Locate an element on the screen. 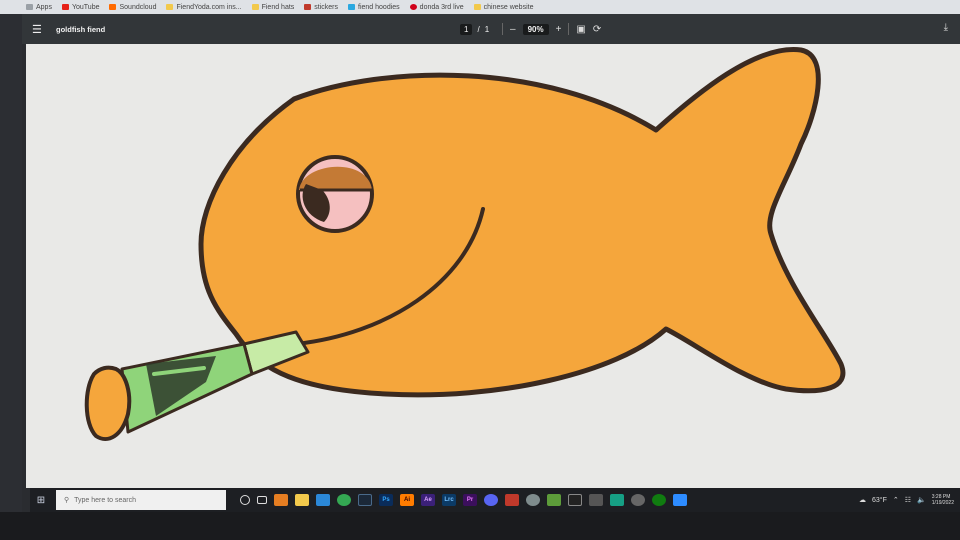 The width and height of the screenshot is (960, 540). weather-temp: 63°F is located at coordinates (879, 500).